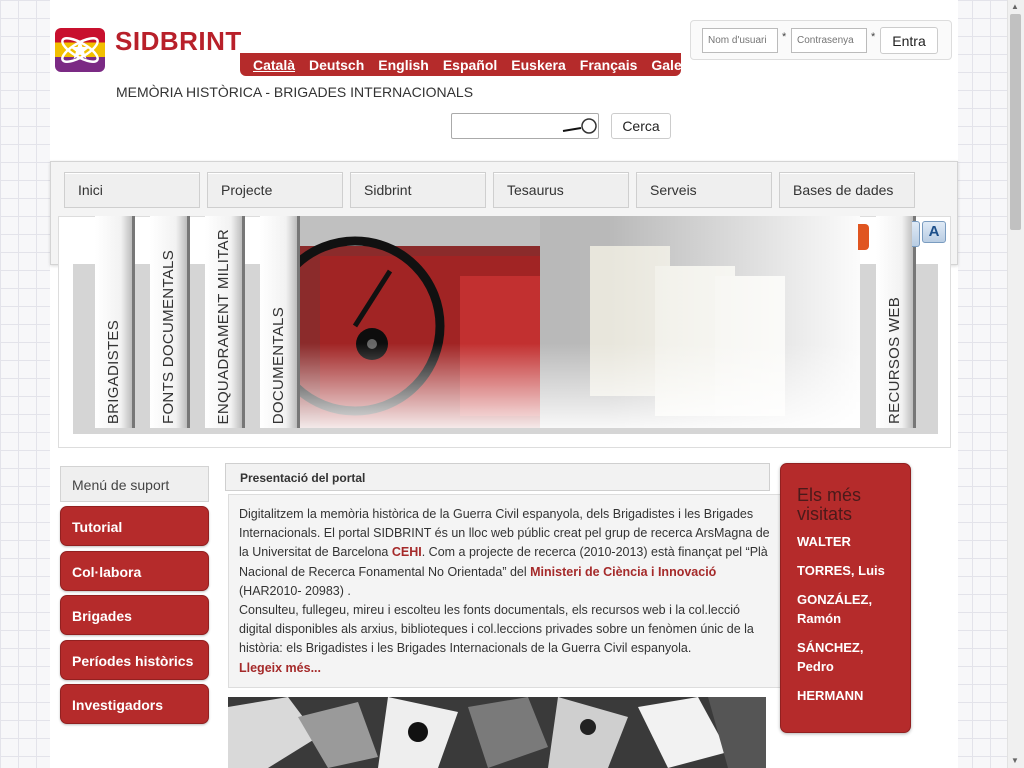 The image size is (1024, 768). Describe the element at coordinates (223, 326) in the screenshot. I see `banner-tab-label: ENQUADRAMENT MILITAR` at that location.